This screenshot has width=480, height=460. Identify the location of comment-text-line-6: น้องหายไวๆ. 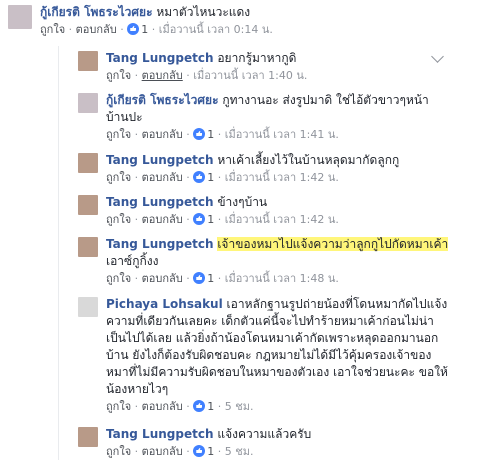
(137, 389).